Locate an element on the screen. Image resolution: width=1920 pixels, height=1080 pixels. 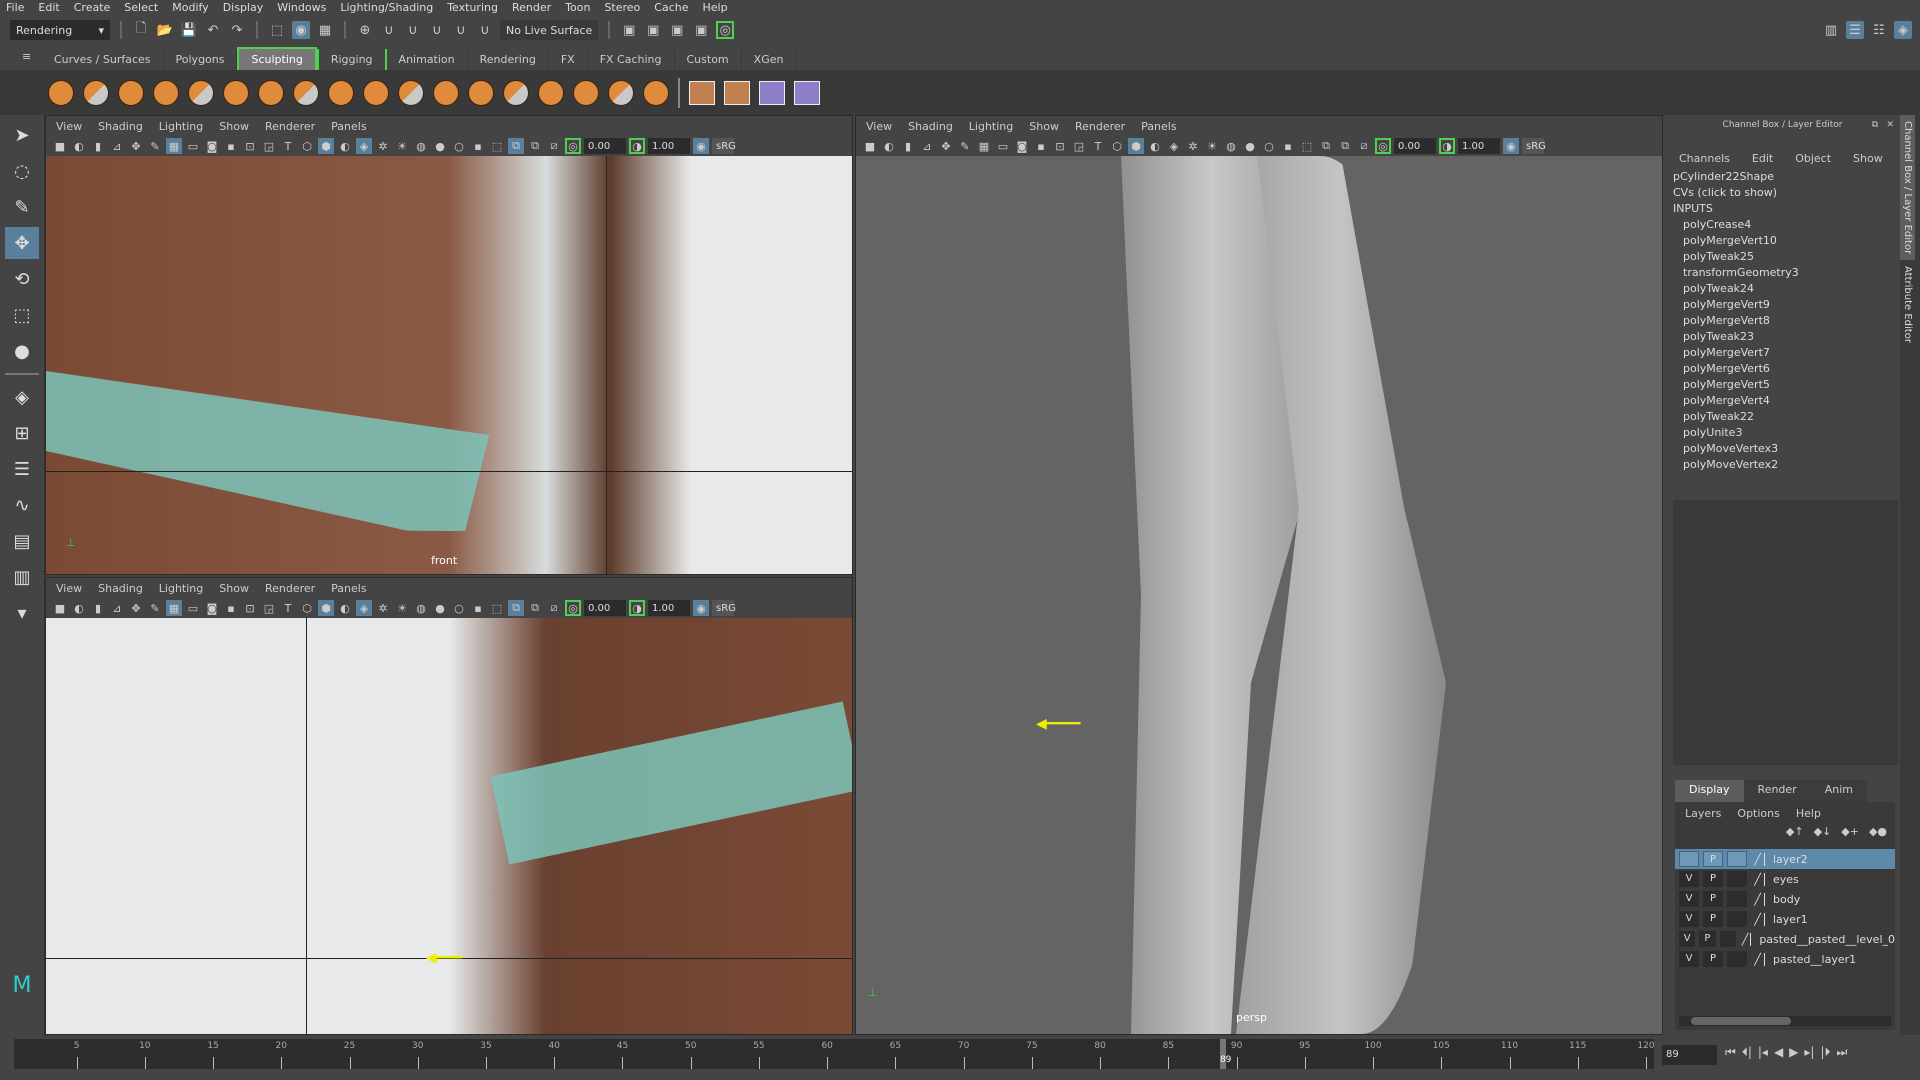
tab-channel-box: Channel Box / Layer Editor is located at coordinates (1907, 188).